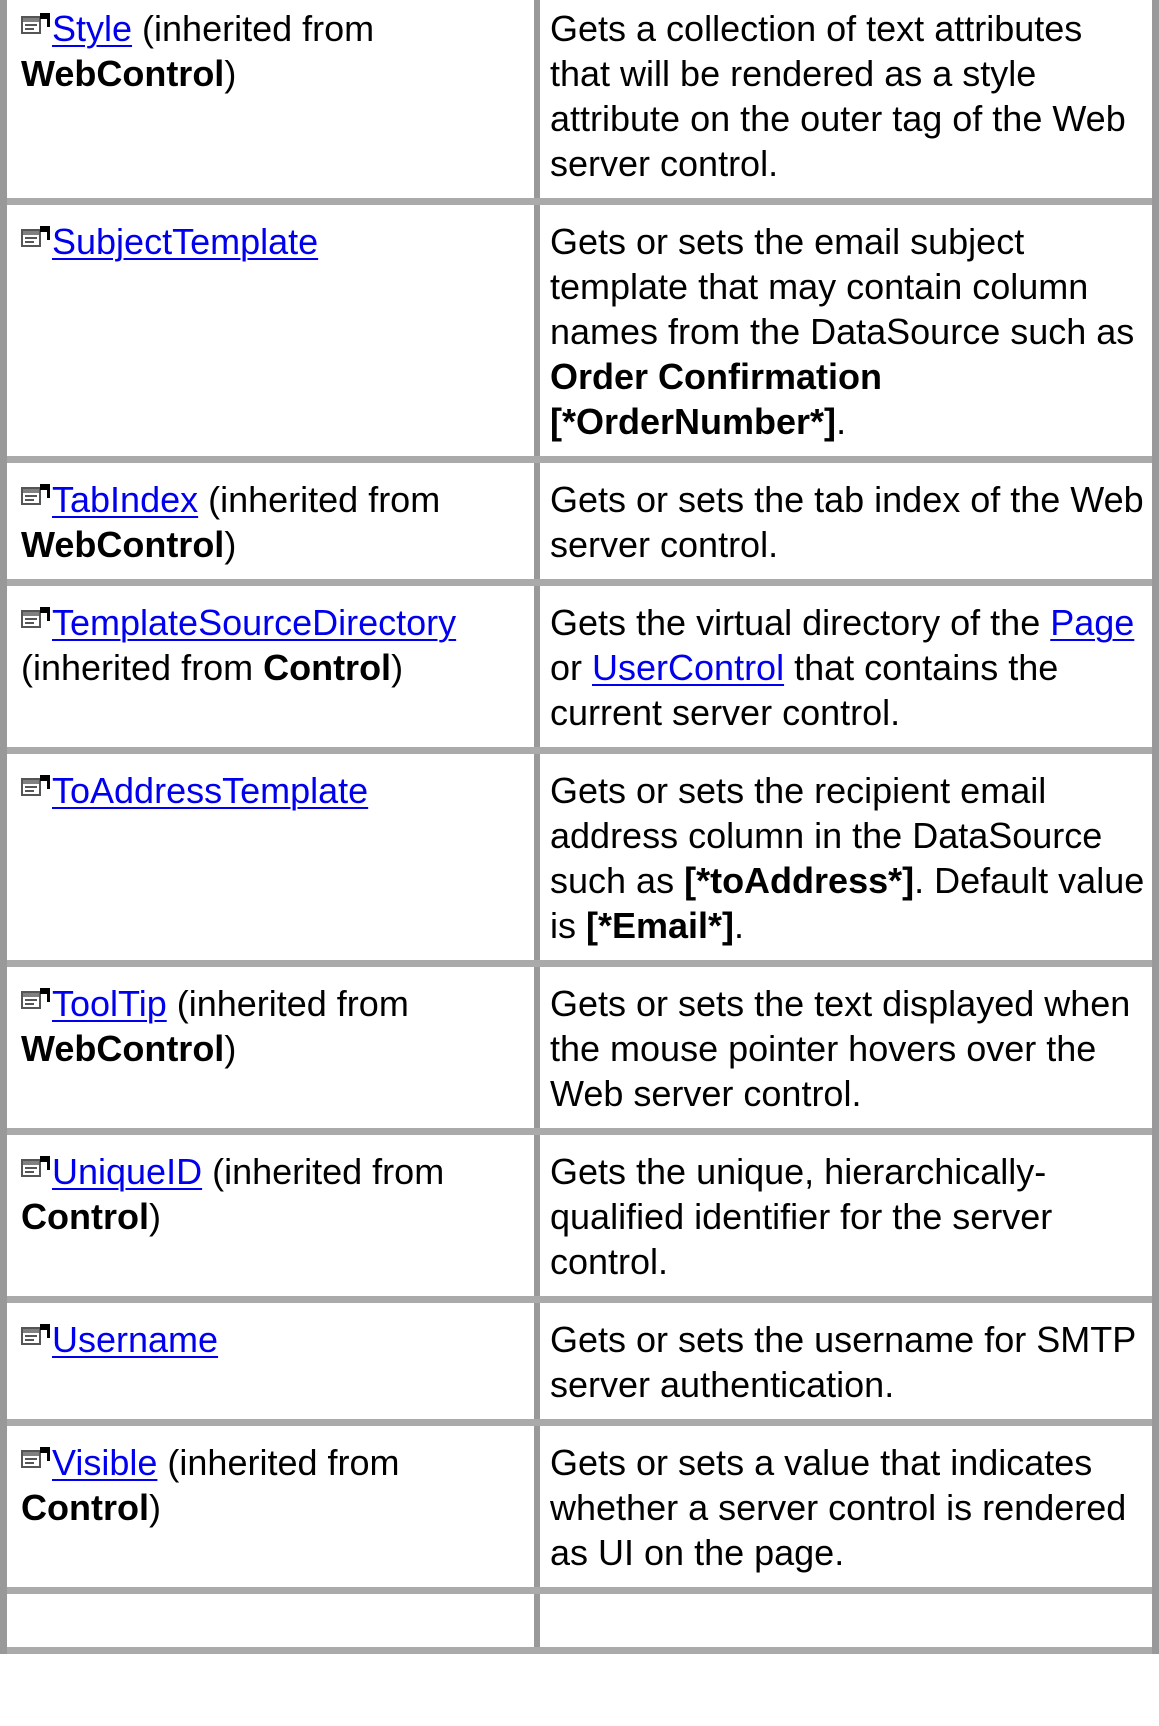 The height and width of the screenshot is (1726, 1159). Describe the element at coordinates (273, 102) in the screenshot. I see `member-name-cell: Style (inherited from WebControl)` at that location.